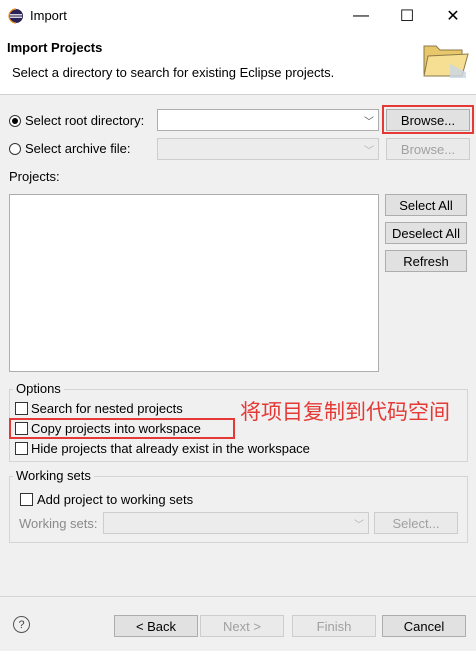 The width and height of the screenshot is (476, 651). I want to click on root-directory-radio, so click(15, 121).